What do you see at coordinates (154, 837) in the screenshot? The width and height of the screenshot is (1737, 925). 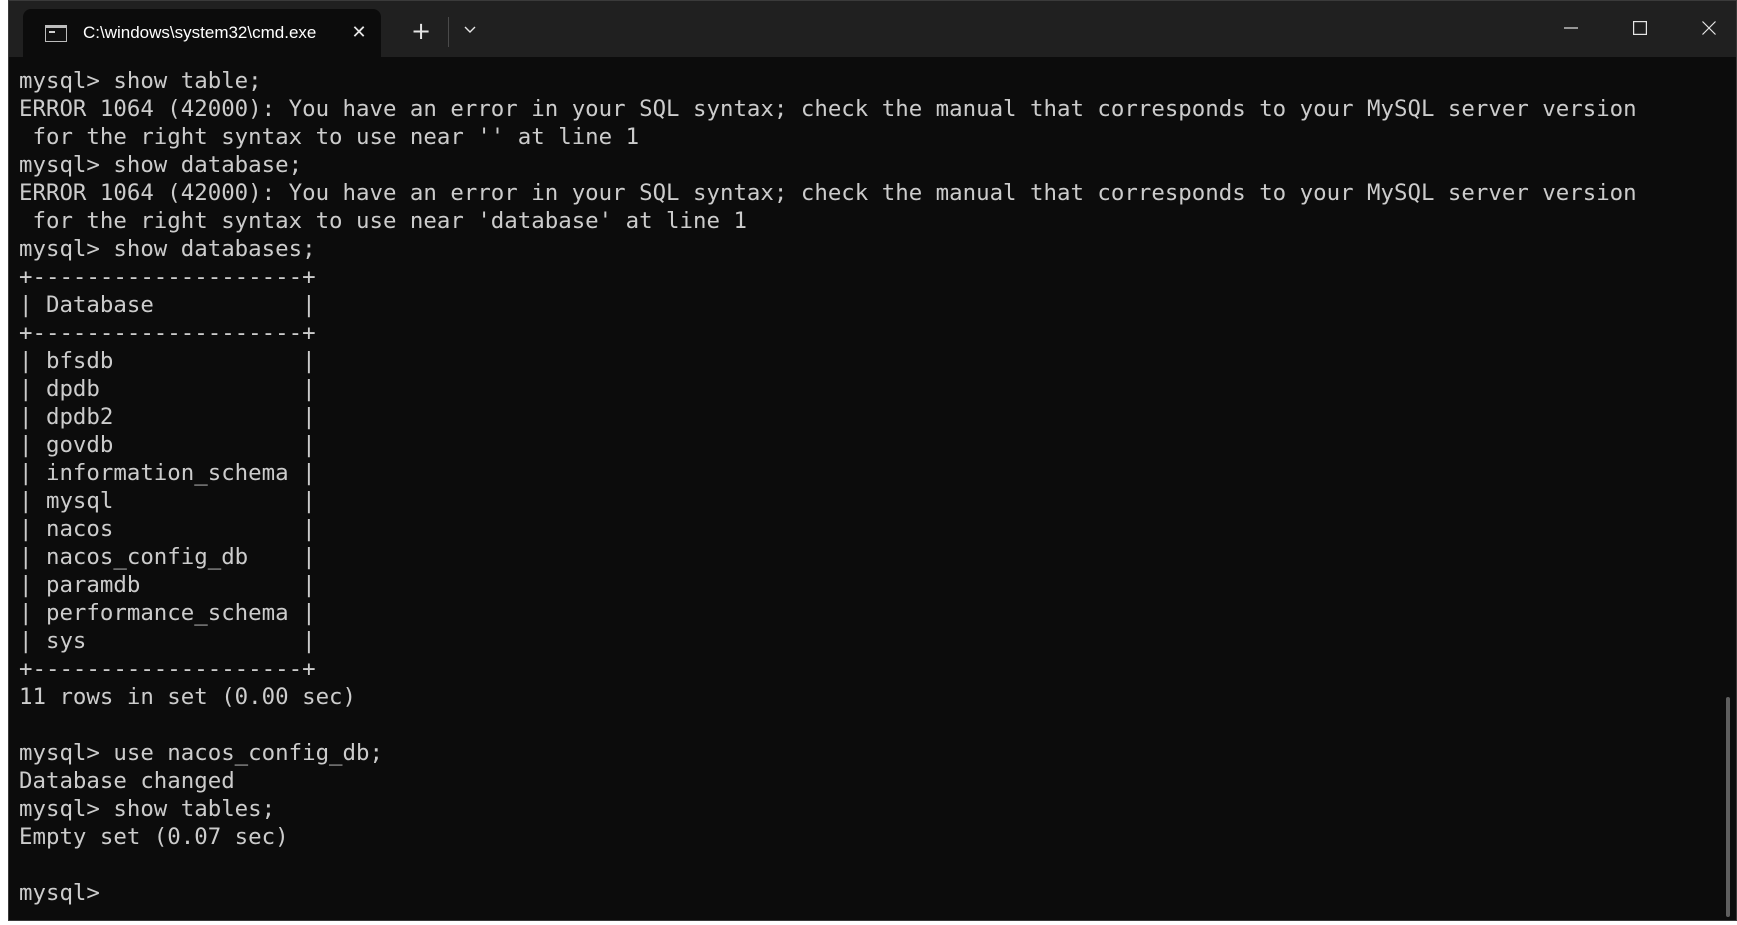 I see `terminal-line: Empty set (0.07 sec)` at bounding box center [154, 837].